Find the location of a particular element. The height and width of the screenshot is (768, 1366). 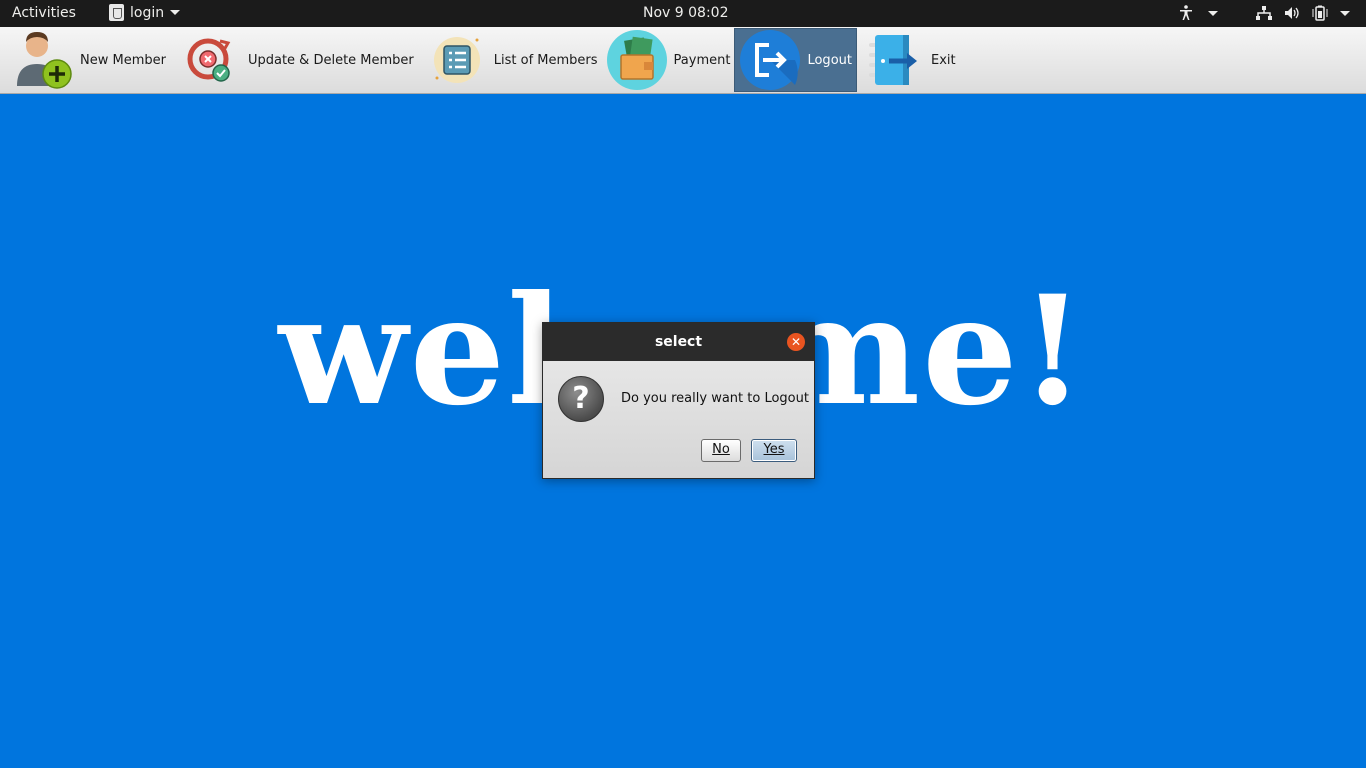

exit-button: Exit is located at coordinates (909, 60).